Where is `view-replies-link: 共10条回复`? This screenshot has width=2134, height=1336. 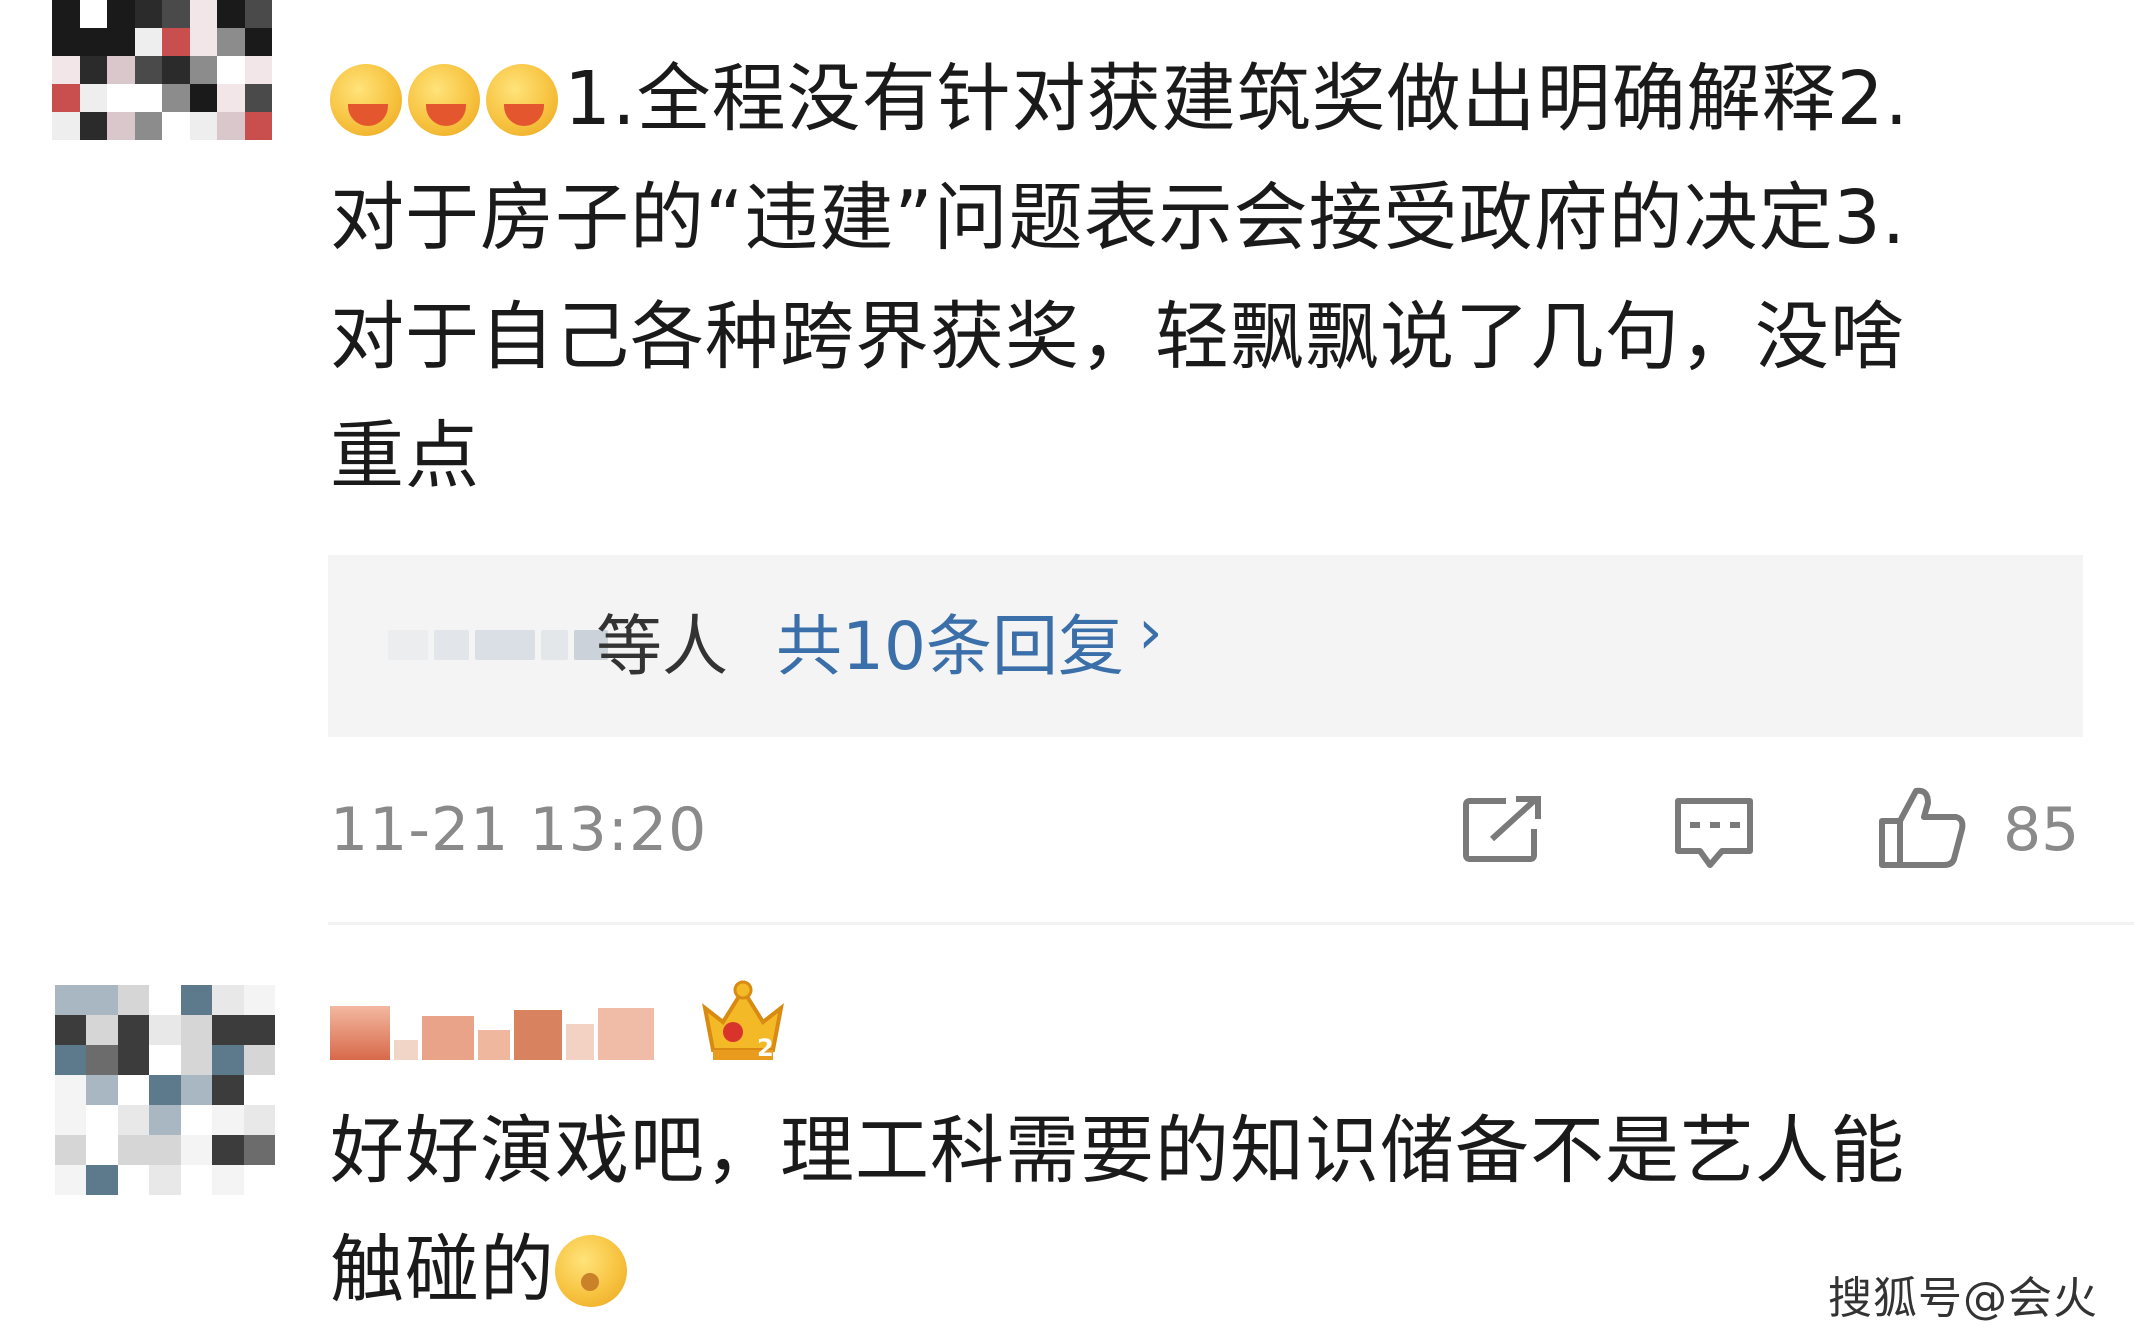 view-replies-link: 共10条回复 is located at coordinates (950, 641).